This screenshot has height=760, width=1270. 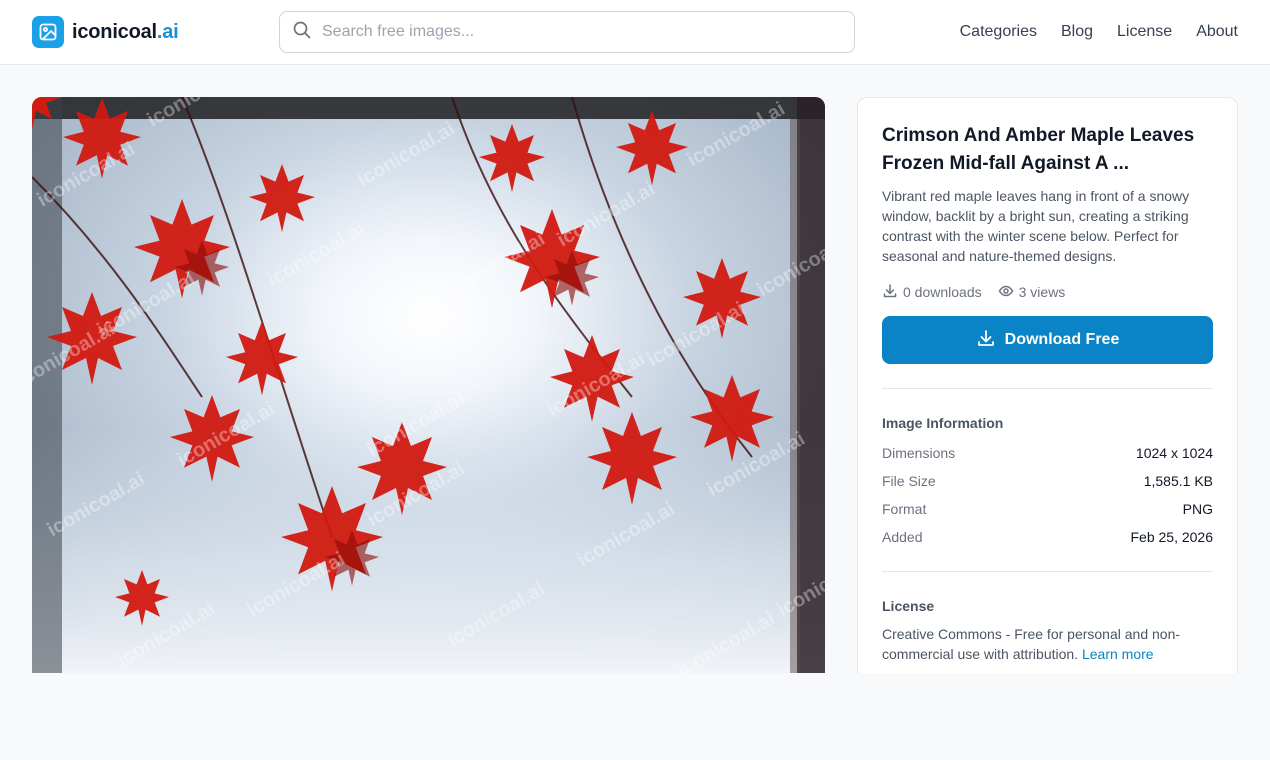 I want to click on site-logo: iconicoal.ai, so click(x=105, y=32).